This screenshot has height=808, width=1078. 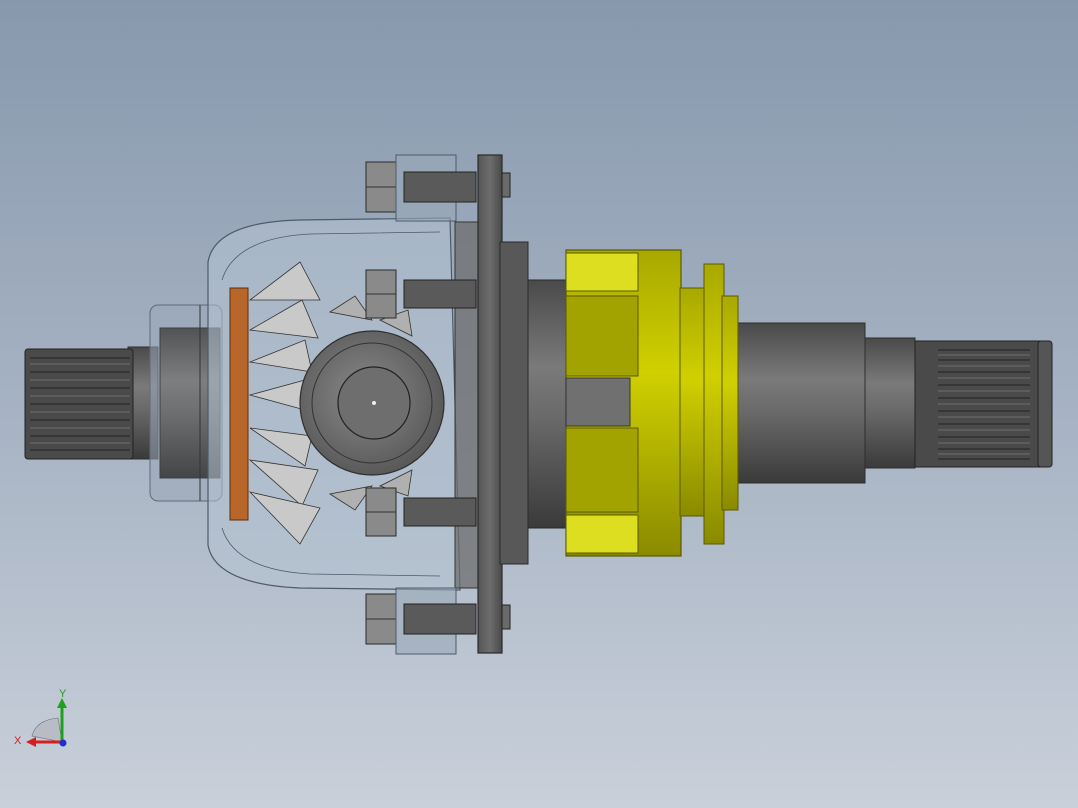 What do you see at coordinates (893, 403) in the screenshot?
I see `right-output-shaft` at bounding box center [893, 403].